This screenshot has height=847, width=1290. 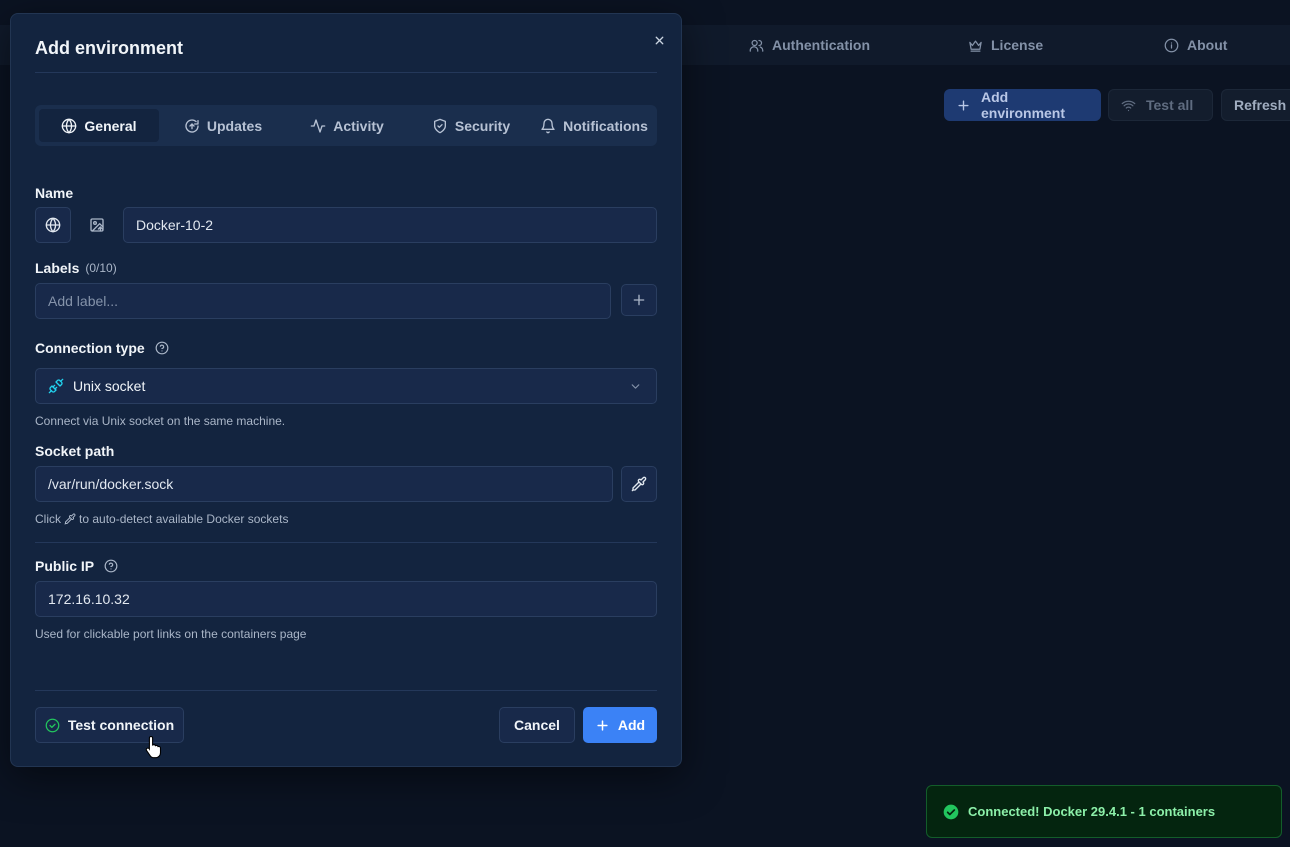 I want to click on add-label: Add, so click(x=631, y=725).